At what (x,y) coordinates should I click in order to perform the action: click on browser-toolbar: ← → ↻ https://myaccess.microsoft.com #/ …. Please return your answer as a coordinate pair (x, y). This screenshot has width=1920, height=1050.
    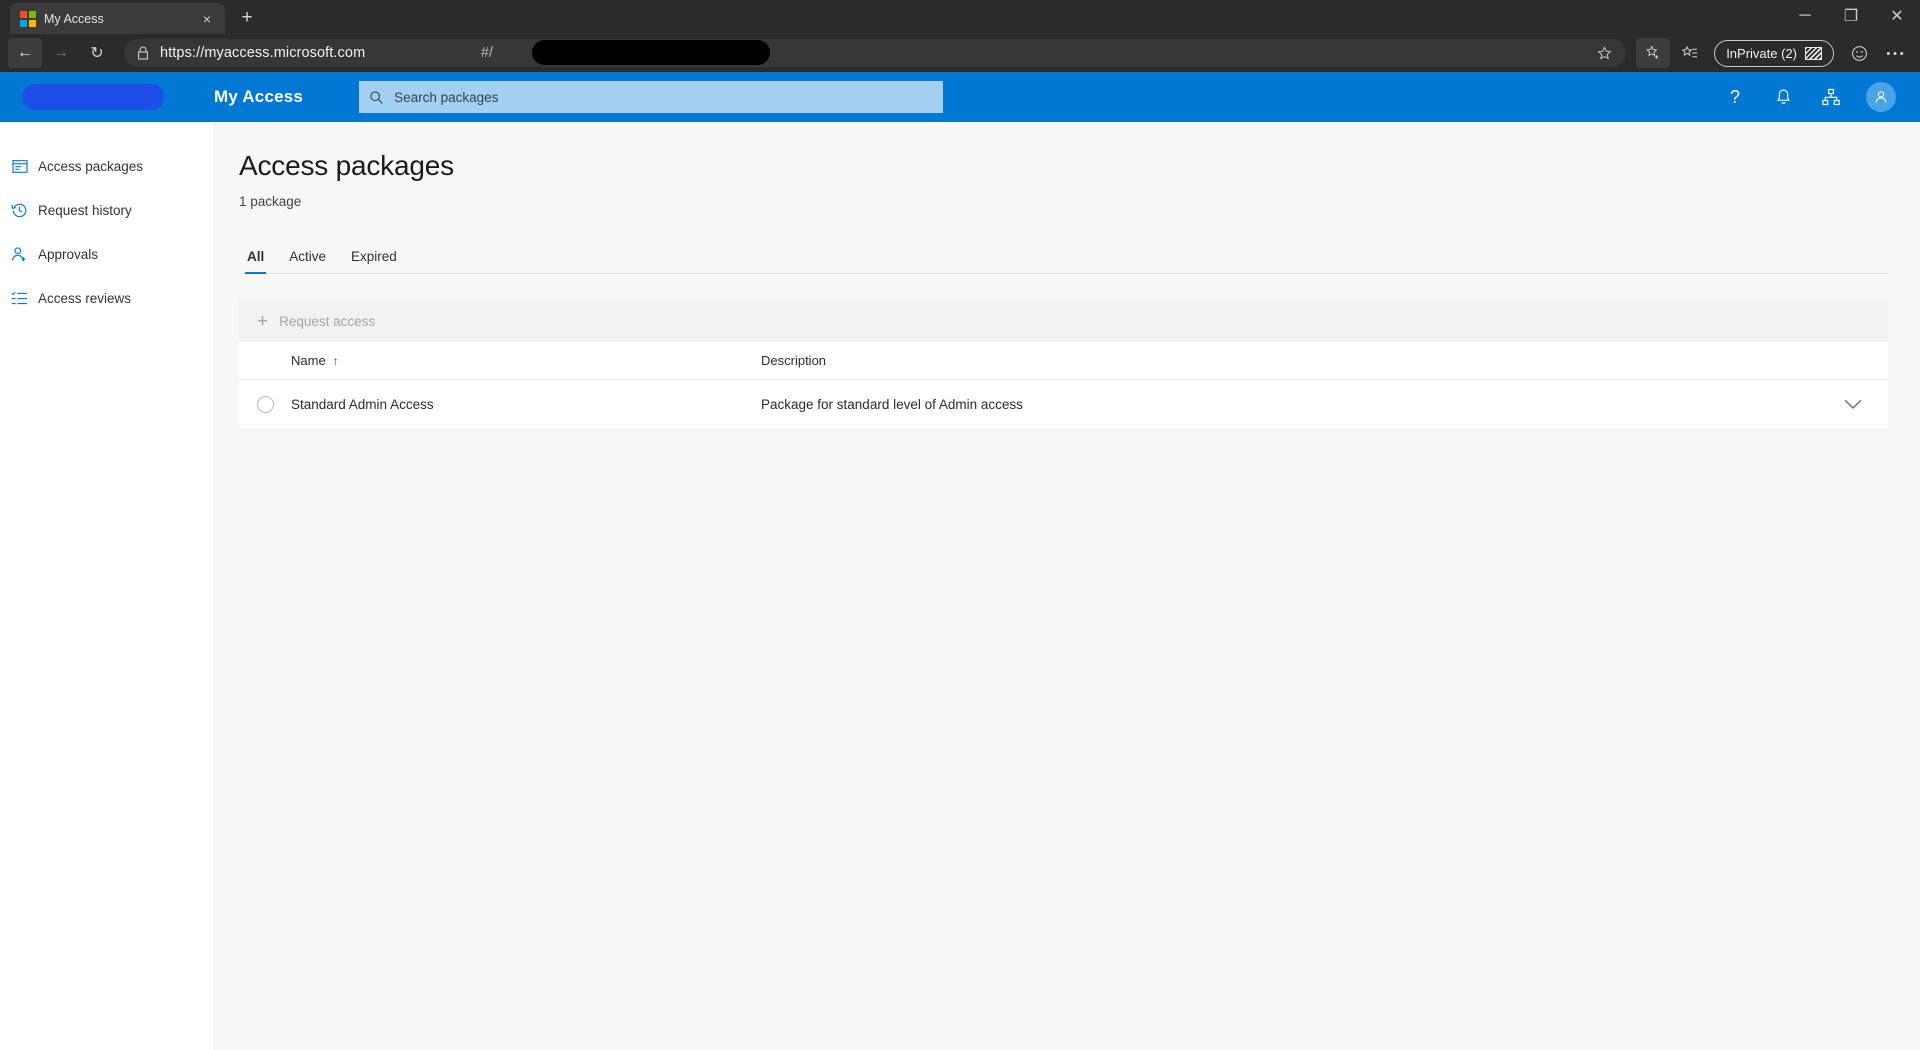
    Looking at the image, I should click on (960, 53).